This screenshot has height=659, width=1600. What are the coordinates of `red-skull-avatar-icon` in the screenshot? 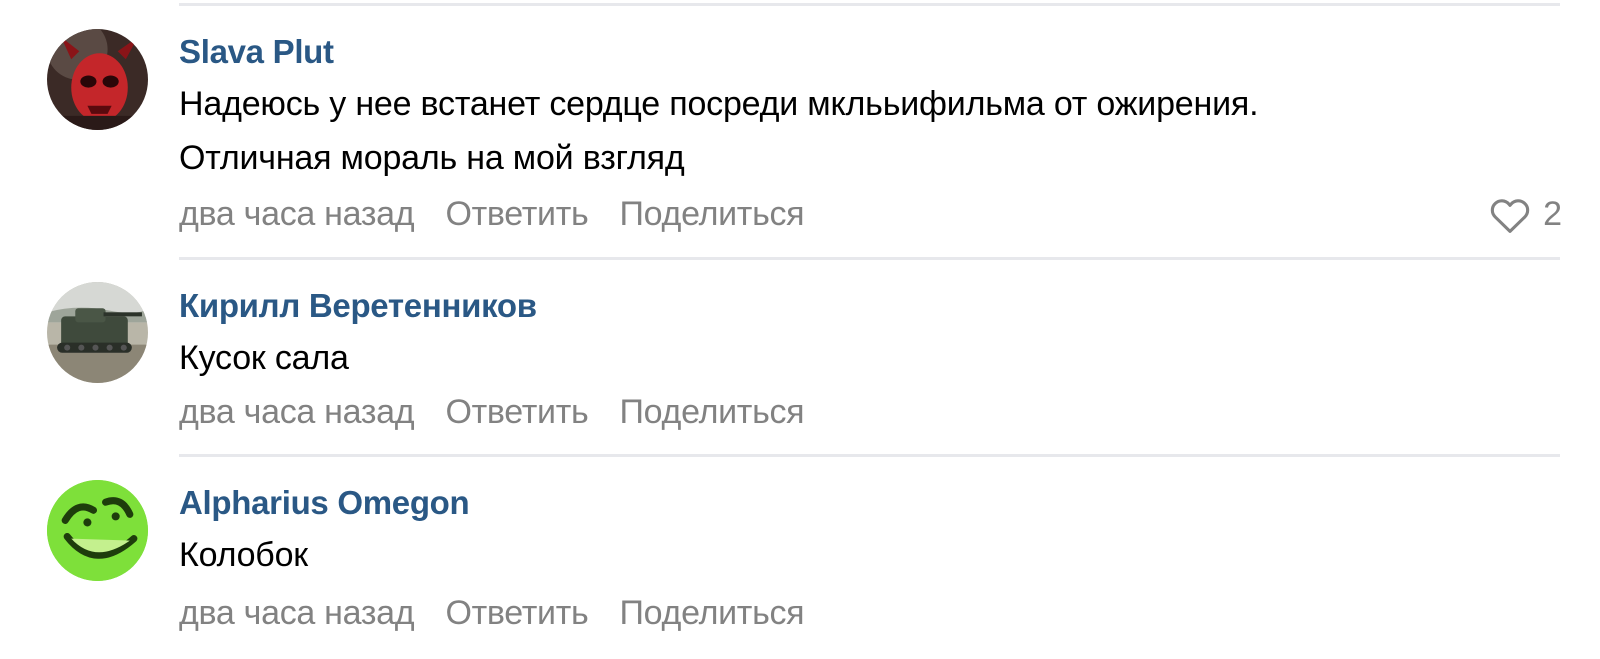 It's located at (97, 79).